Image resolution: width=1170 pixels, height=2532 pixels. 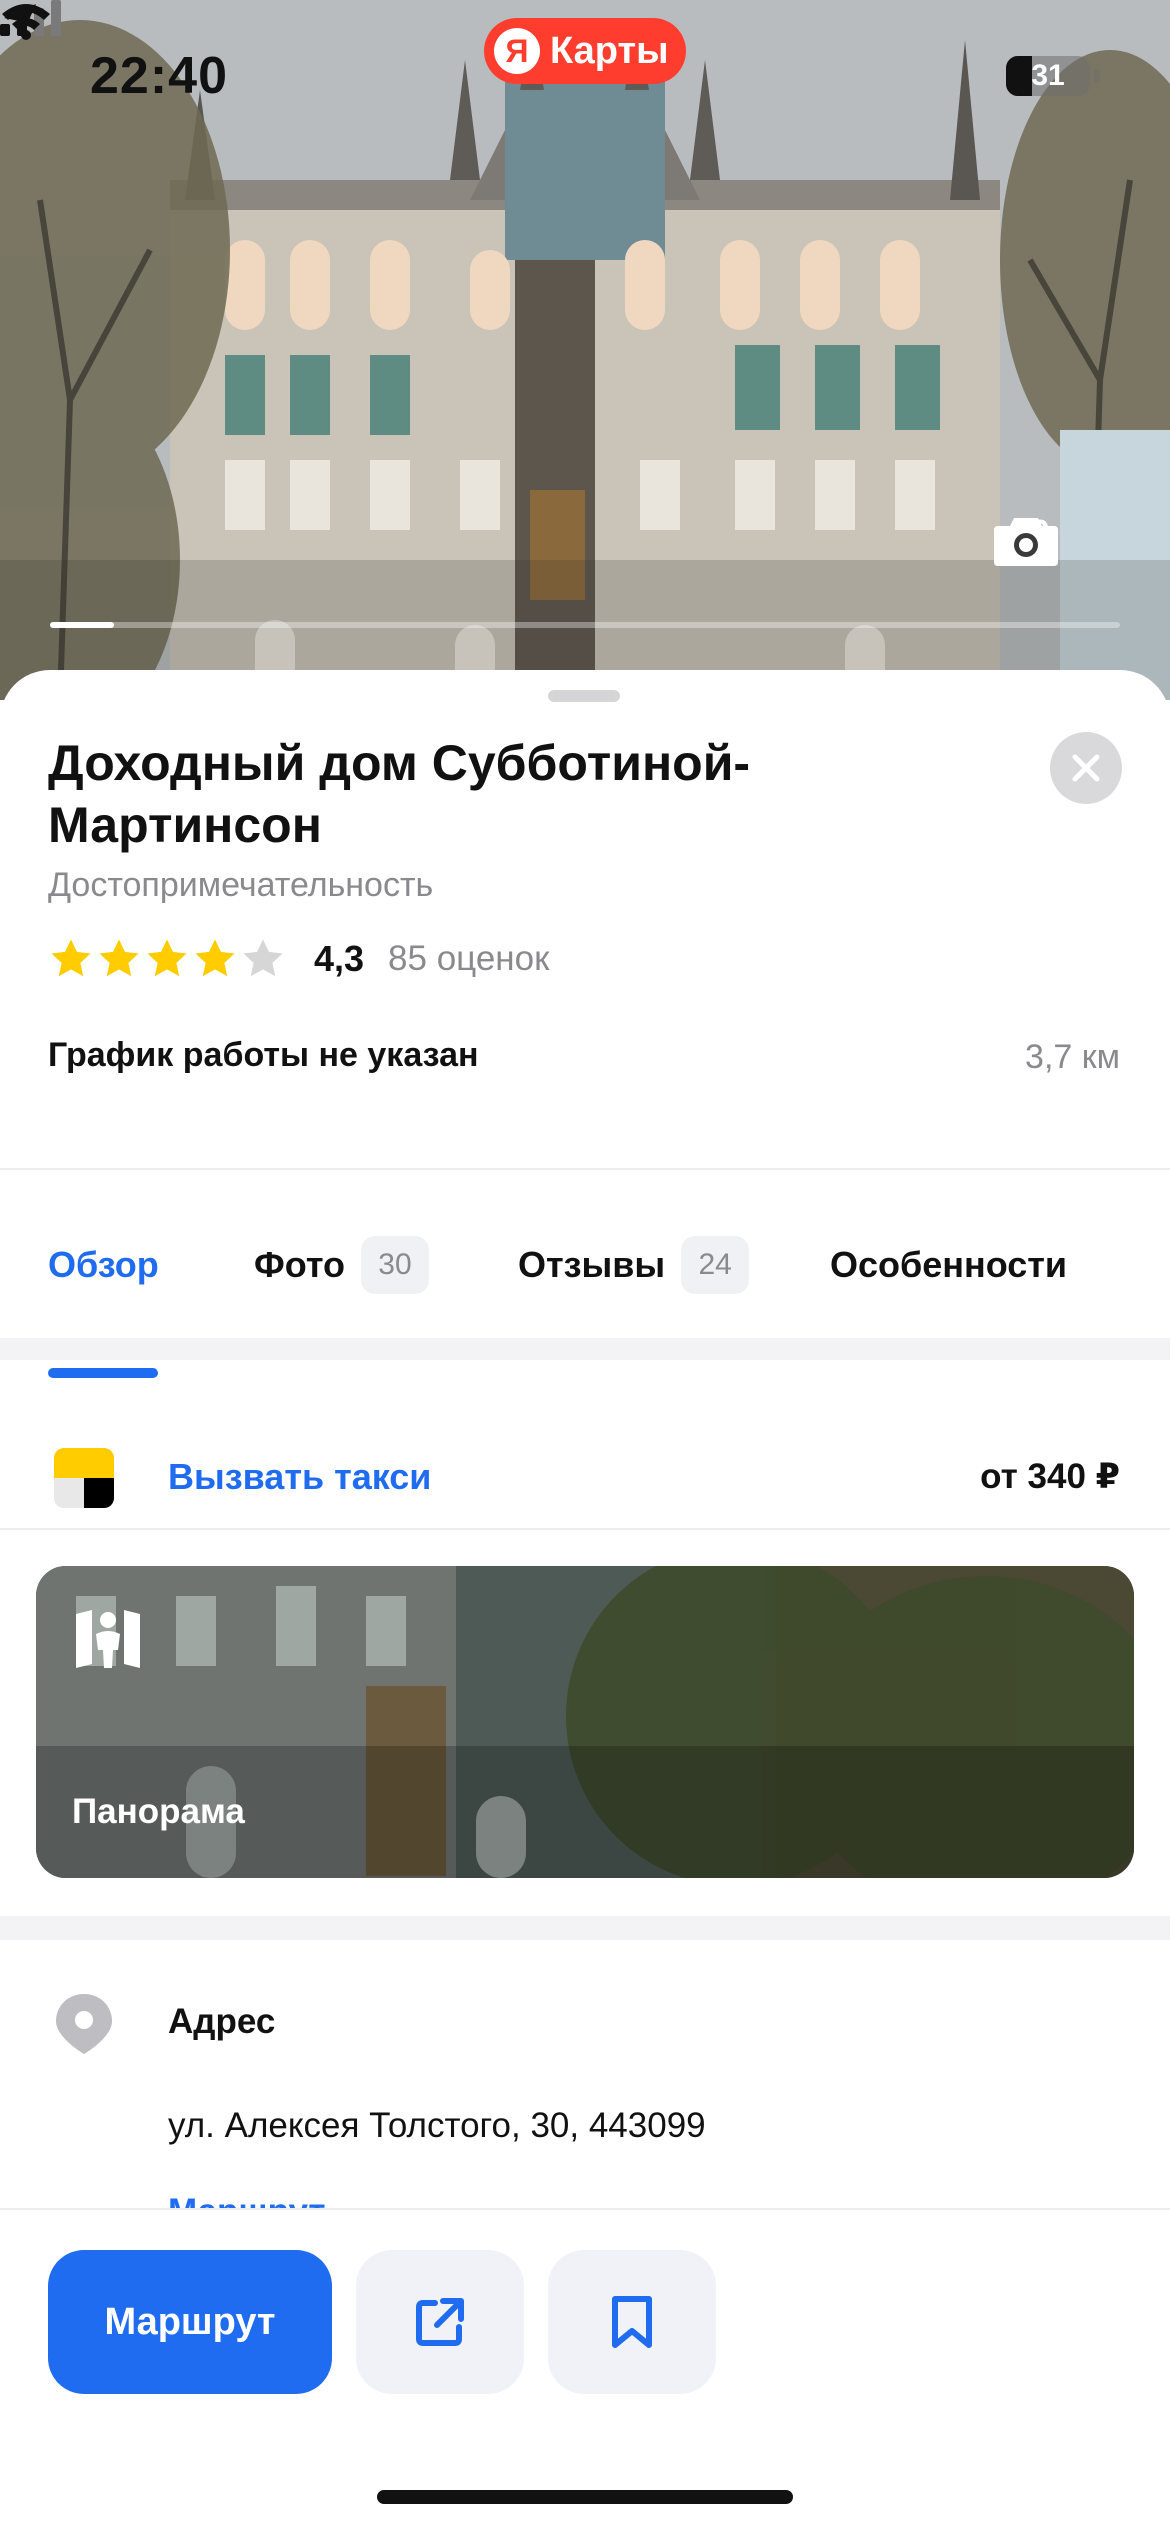 What do you see at coordinates (241, 885) in the screenshot?
I see `place-category: Достопримечательность` at bounding box center [241, 885].